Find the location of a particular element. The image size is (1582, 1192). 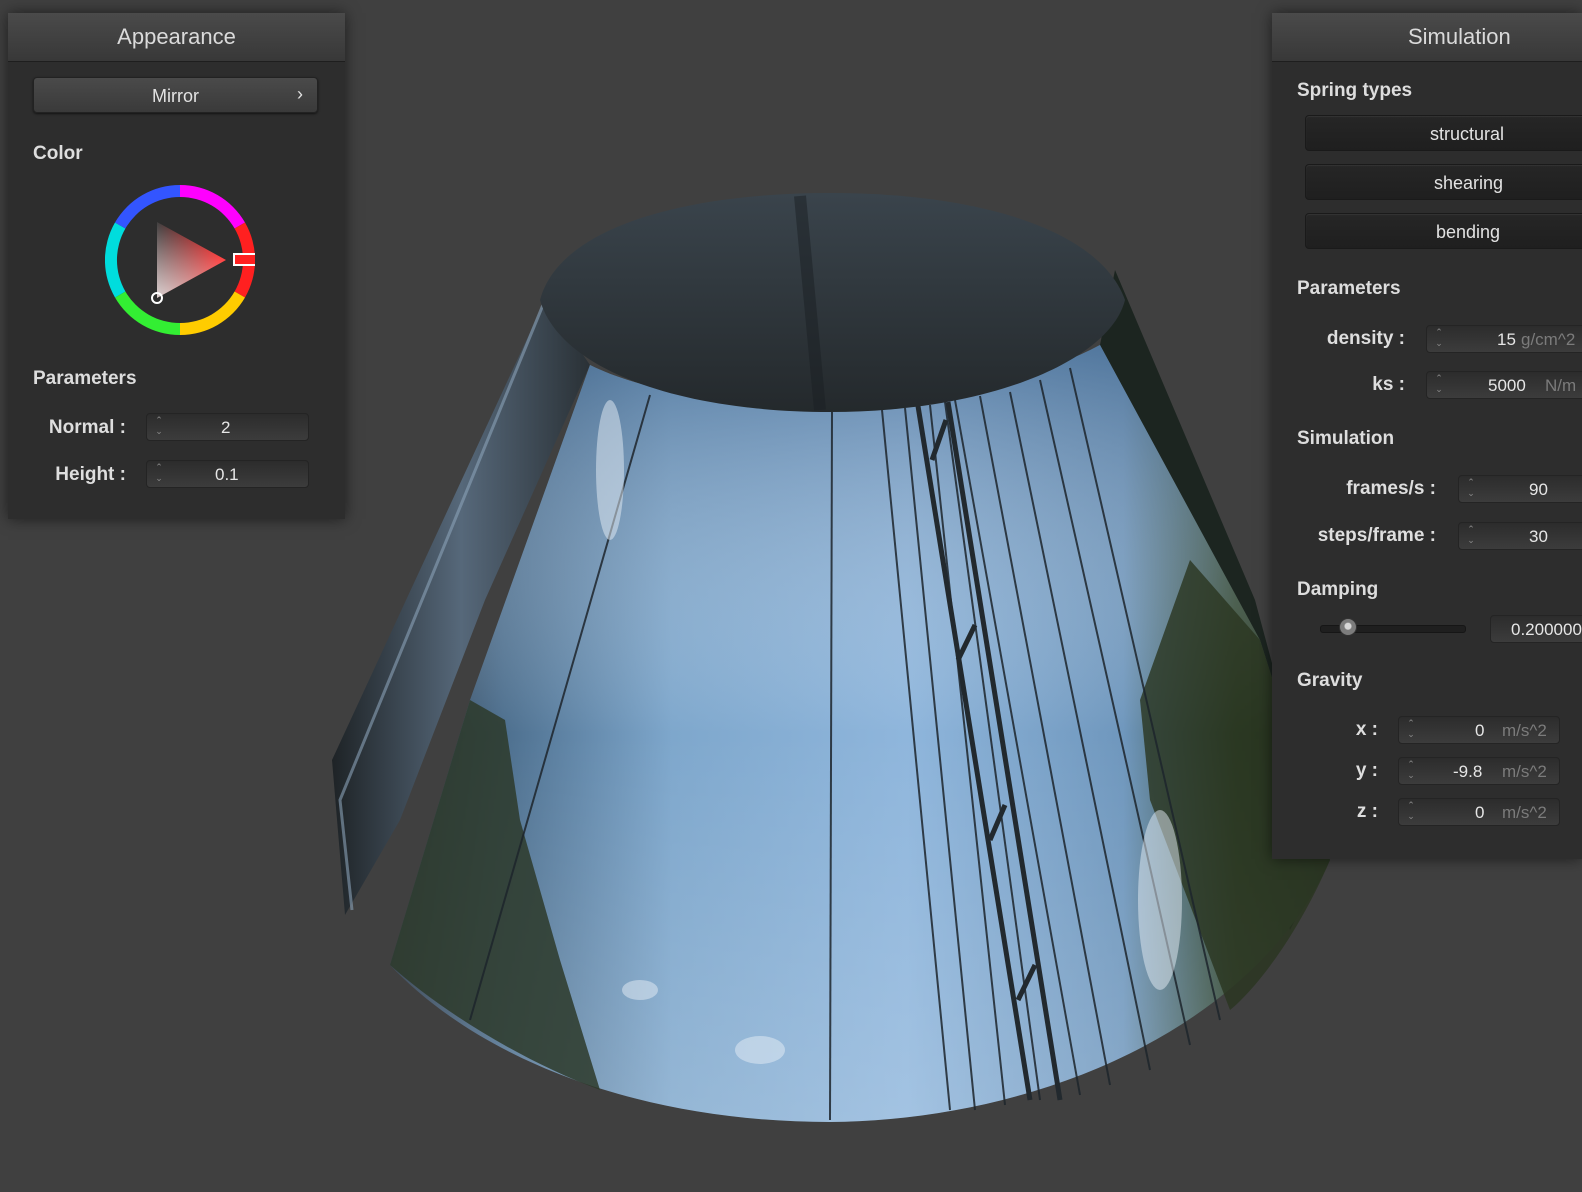

steps-per-frame-label: steps/frame : is located at coordinates (1376, 535).